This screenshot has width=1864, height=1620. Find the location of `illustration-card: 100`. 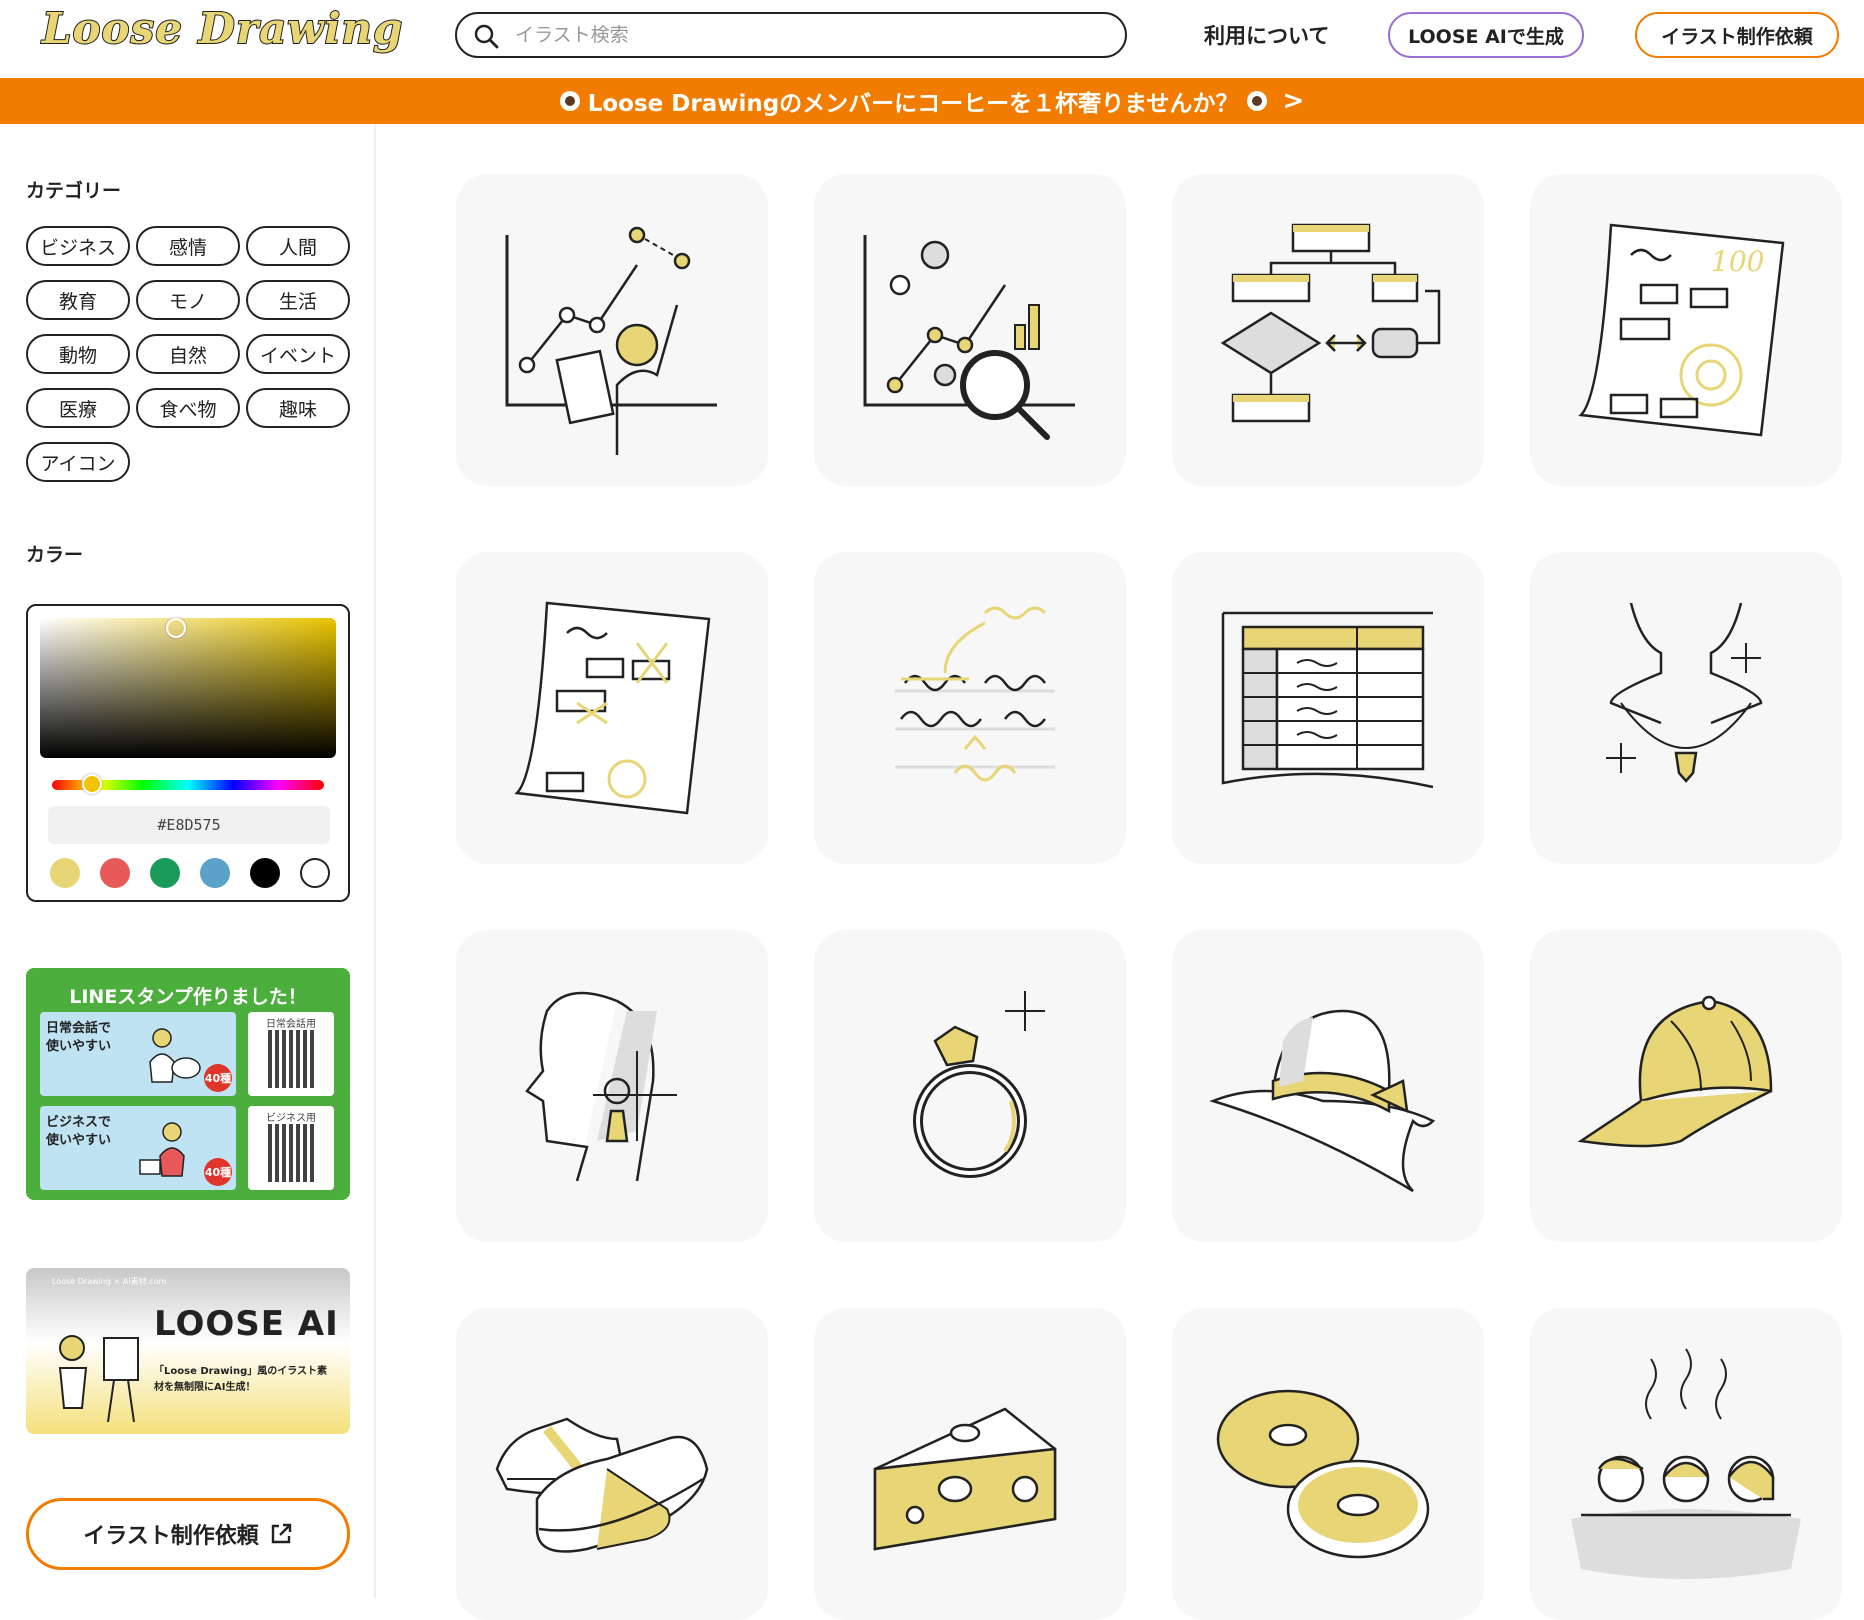

illustration-card: 100 is located at coordinates (1686, 330).